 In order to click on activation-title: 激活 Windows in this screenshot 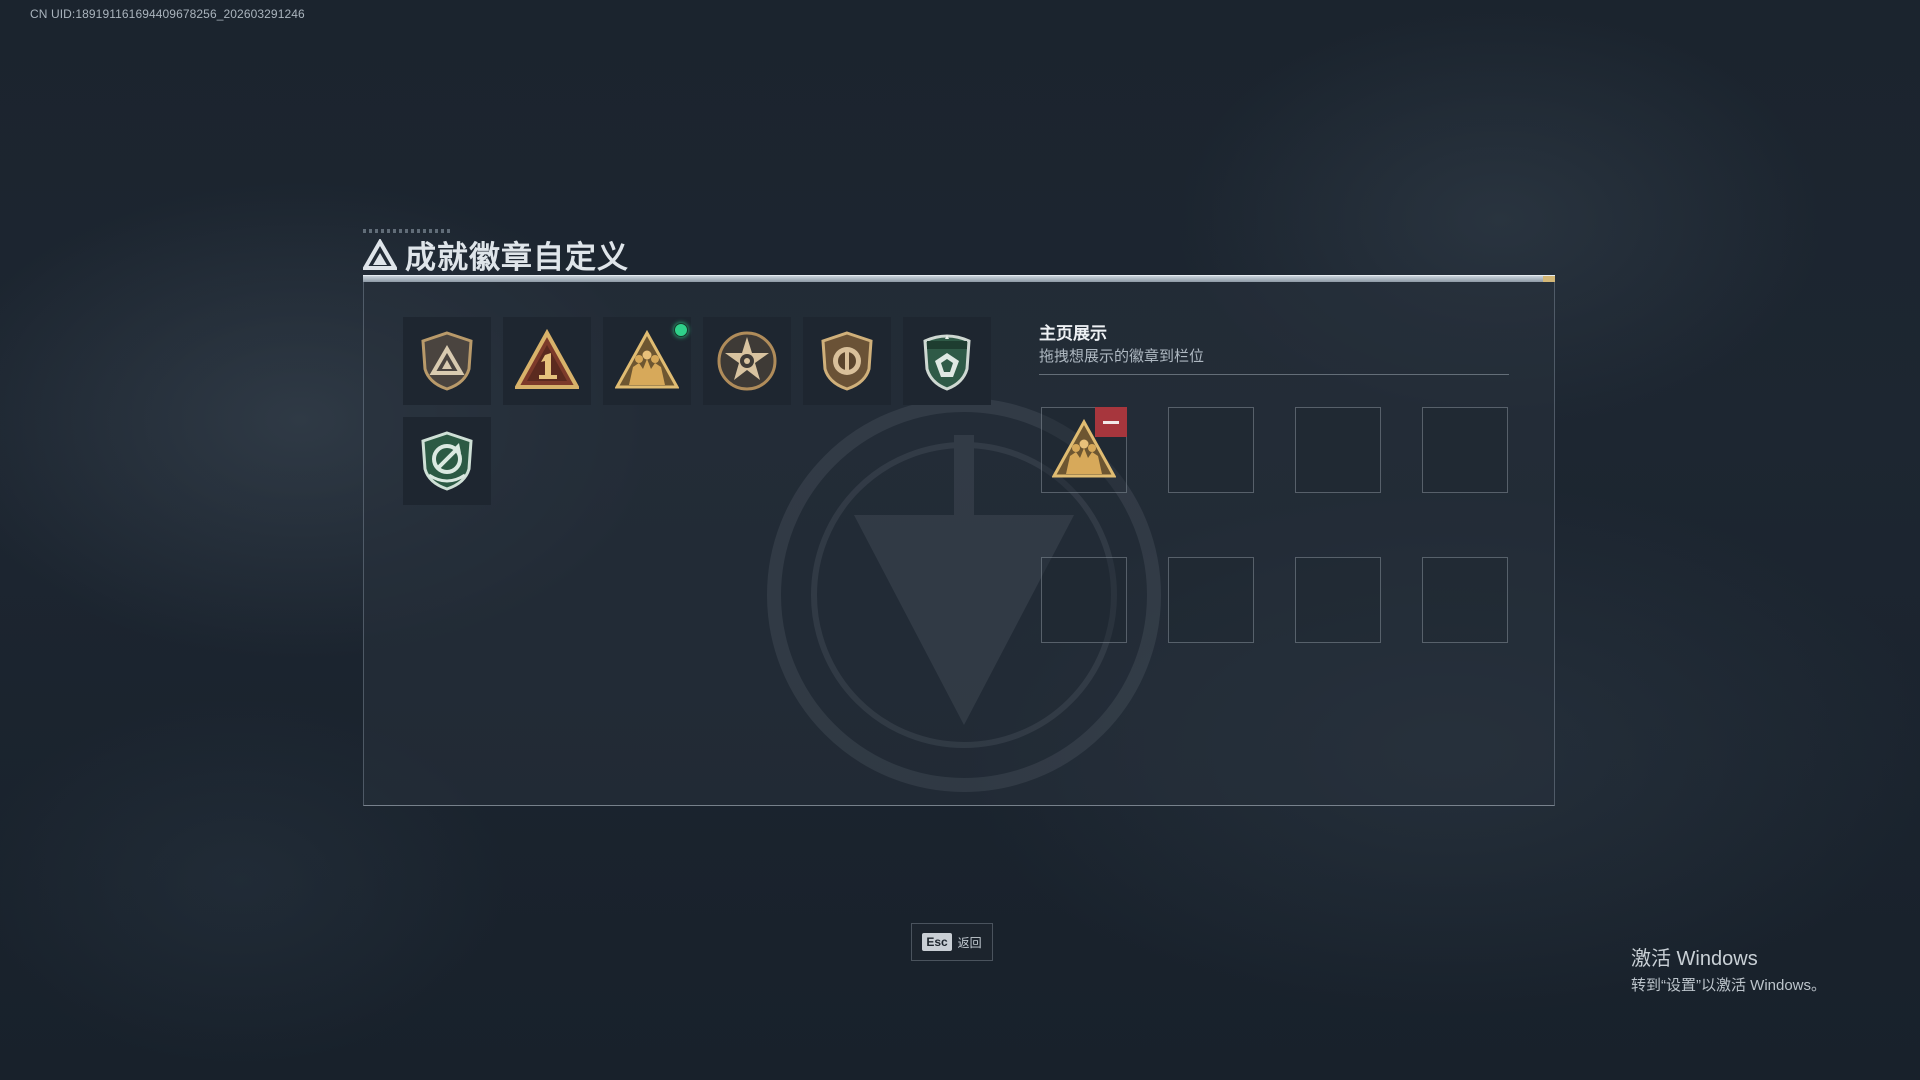, I will do `click(1694, 959)`.